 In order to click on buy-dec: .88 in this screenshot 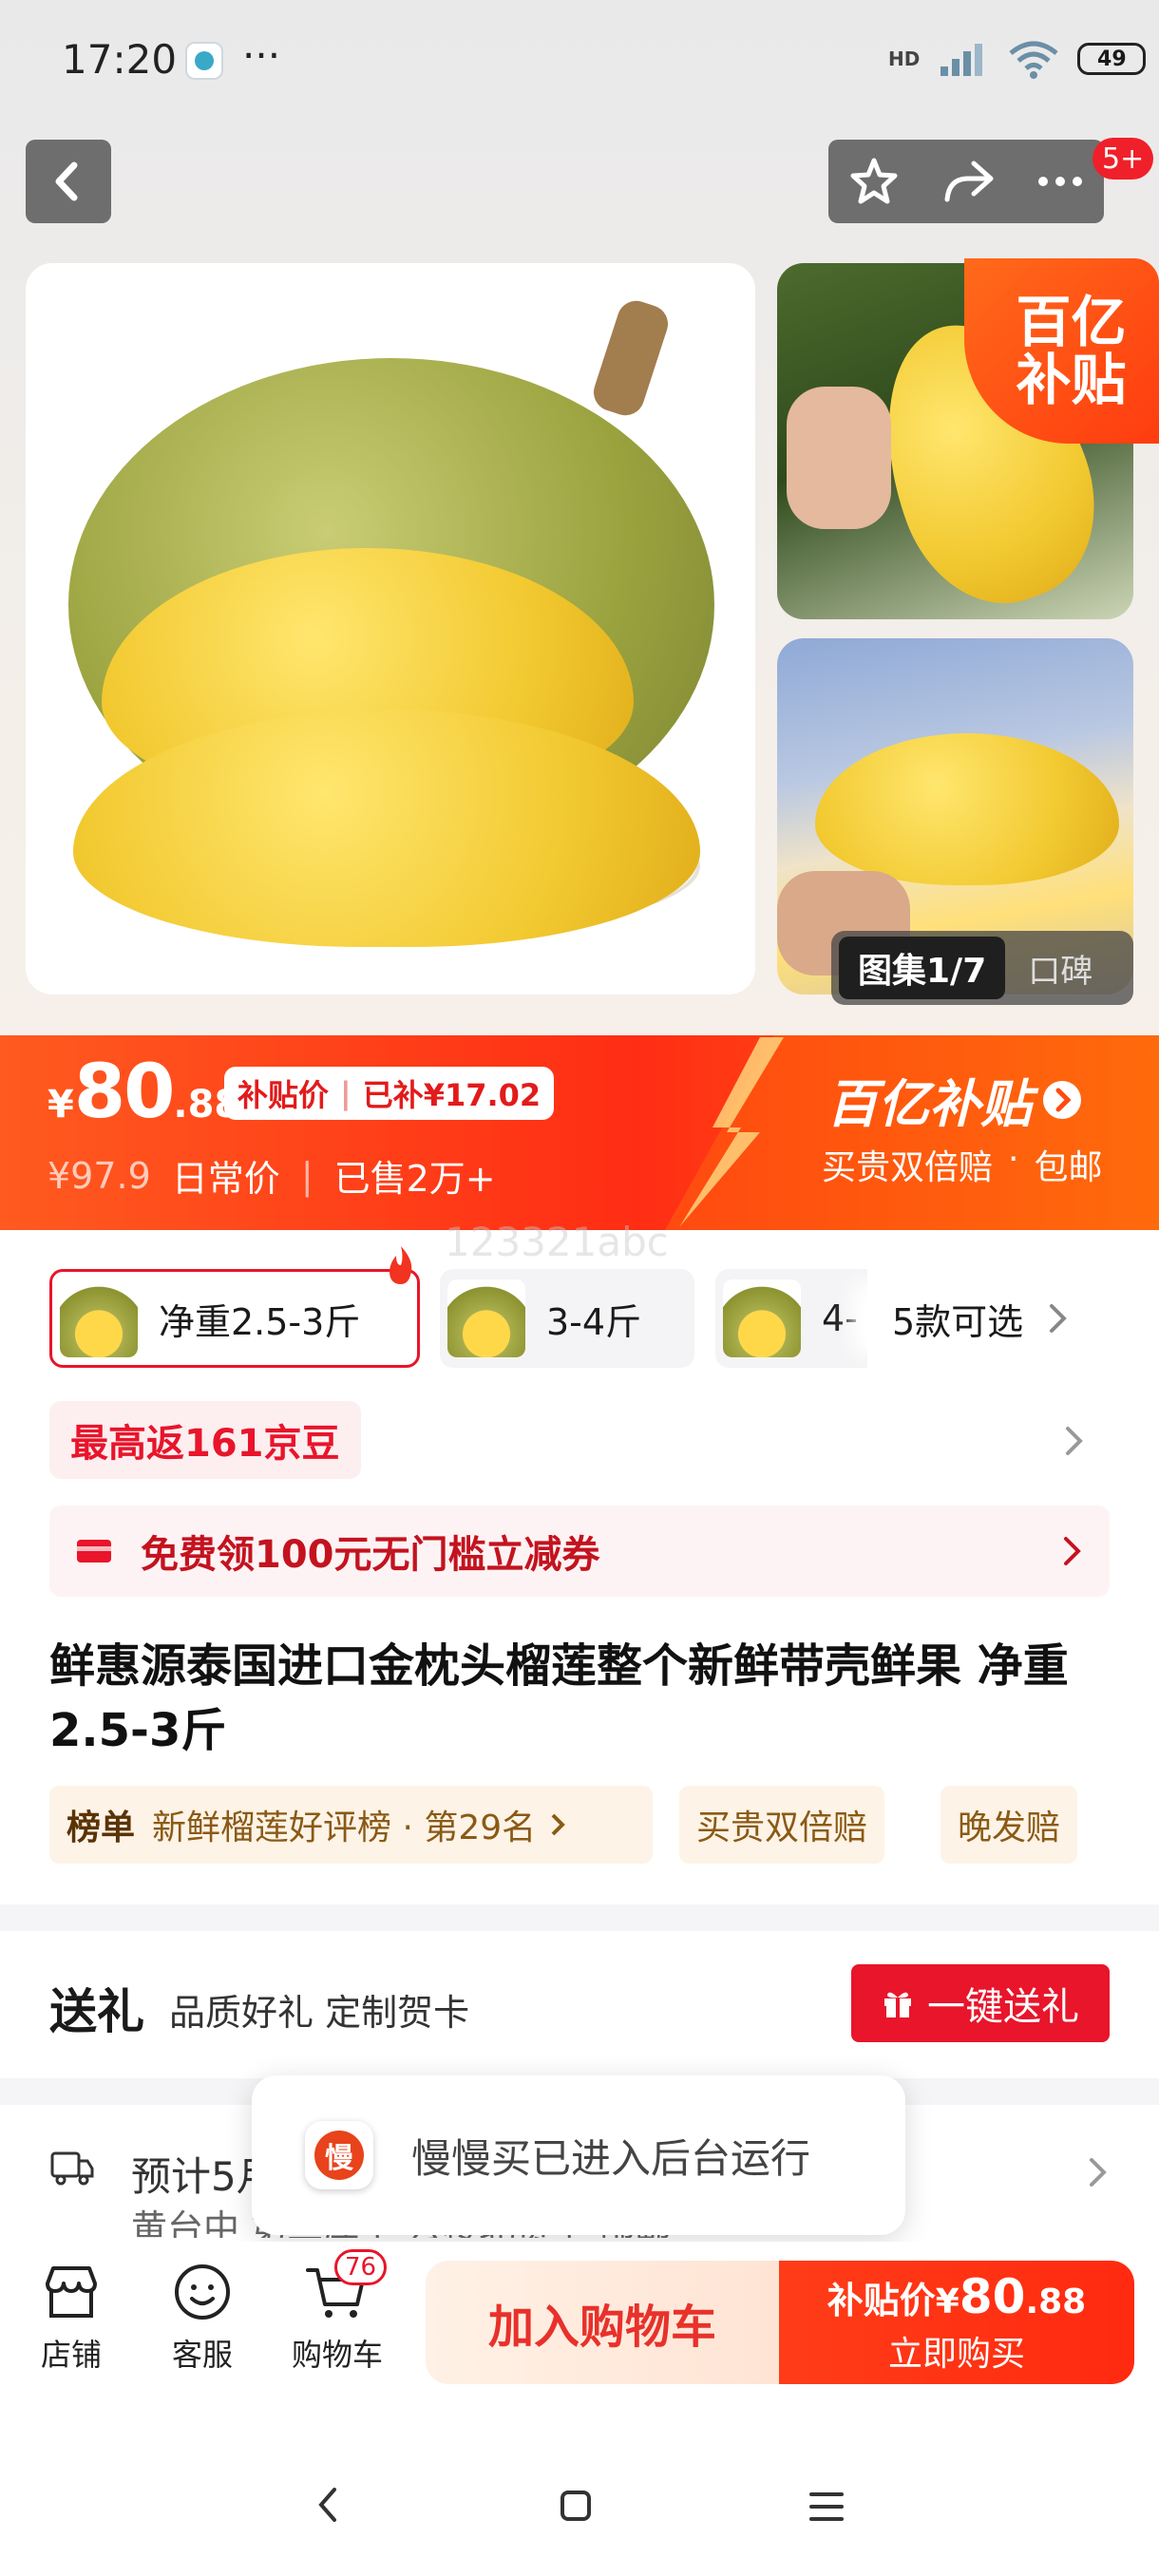, I will do `click(1056, 2301)`.